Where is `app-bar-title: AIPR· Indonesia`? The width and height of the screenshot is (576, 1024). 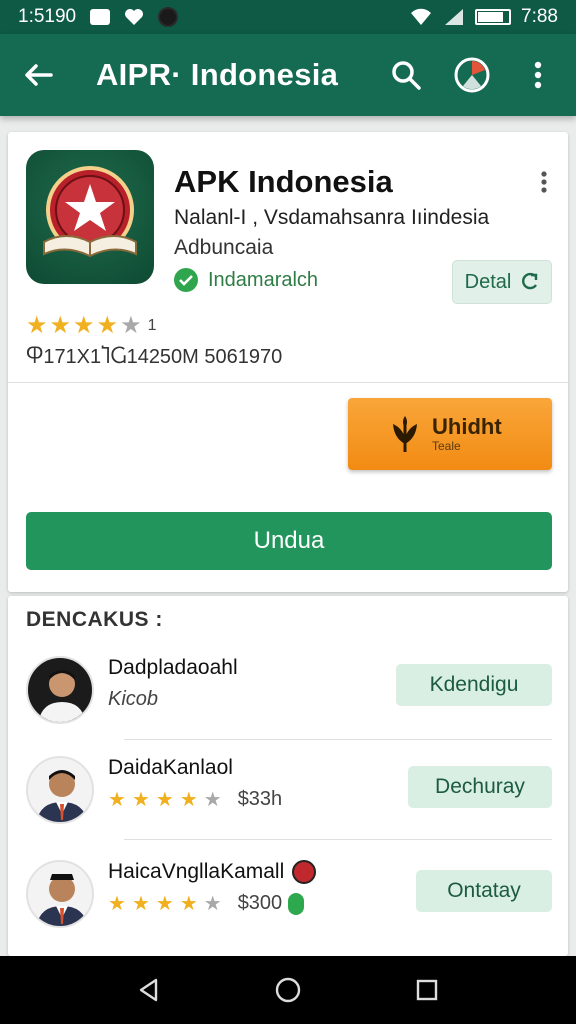 app-bar-title: AIPR· Indonesia is located at coordinates (217, 74).